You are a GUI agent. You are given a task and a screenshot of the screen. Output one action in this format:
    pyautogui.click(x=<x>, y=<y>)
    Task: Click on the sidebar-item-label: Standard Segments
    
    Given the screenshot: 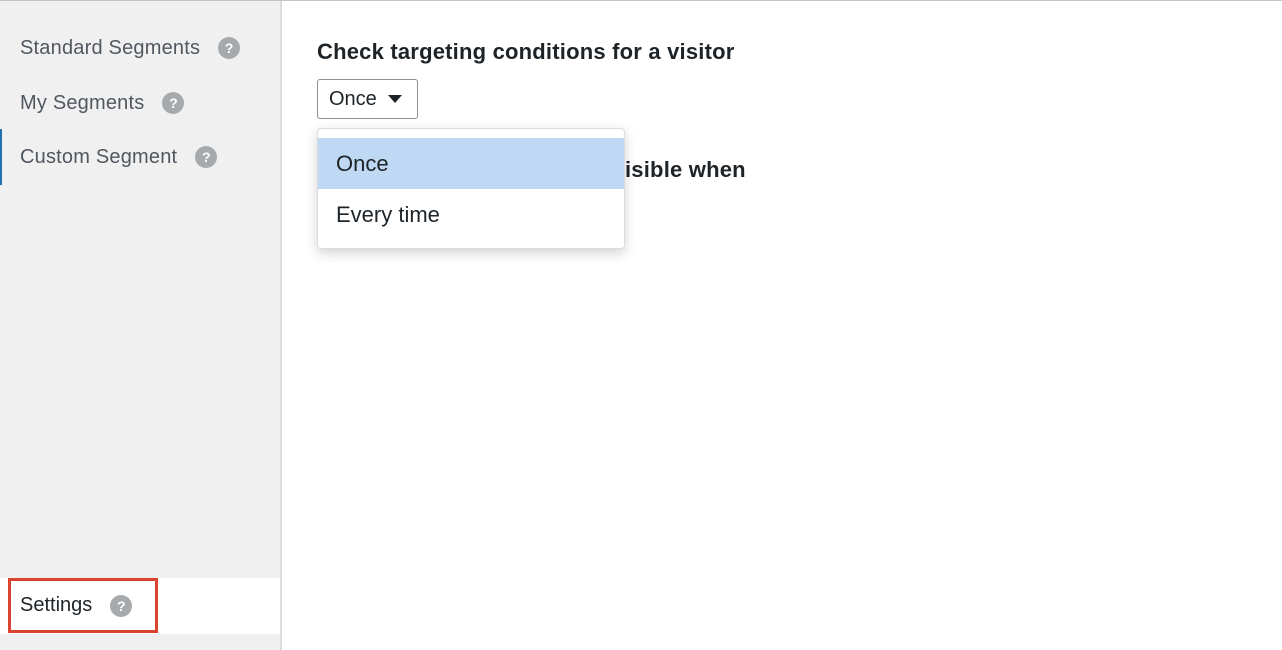 What is the action you would take?
    pyautogui.click(x=110, y=47)
    